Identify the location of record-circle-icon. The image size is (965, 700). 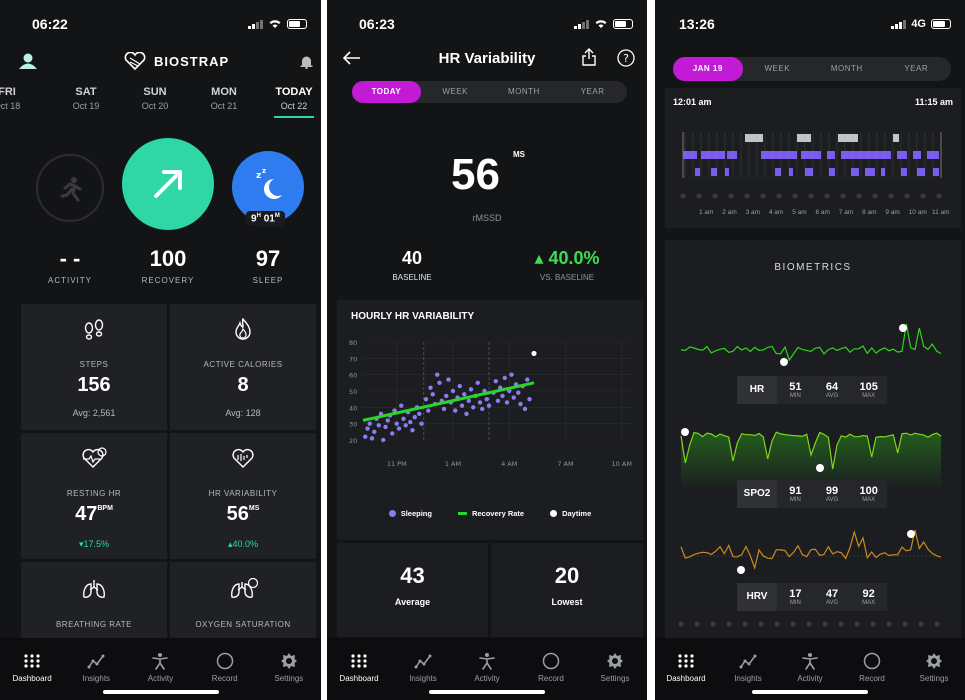
(224, 661).